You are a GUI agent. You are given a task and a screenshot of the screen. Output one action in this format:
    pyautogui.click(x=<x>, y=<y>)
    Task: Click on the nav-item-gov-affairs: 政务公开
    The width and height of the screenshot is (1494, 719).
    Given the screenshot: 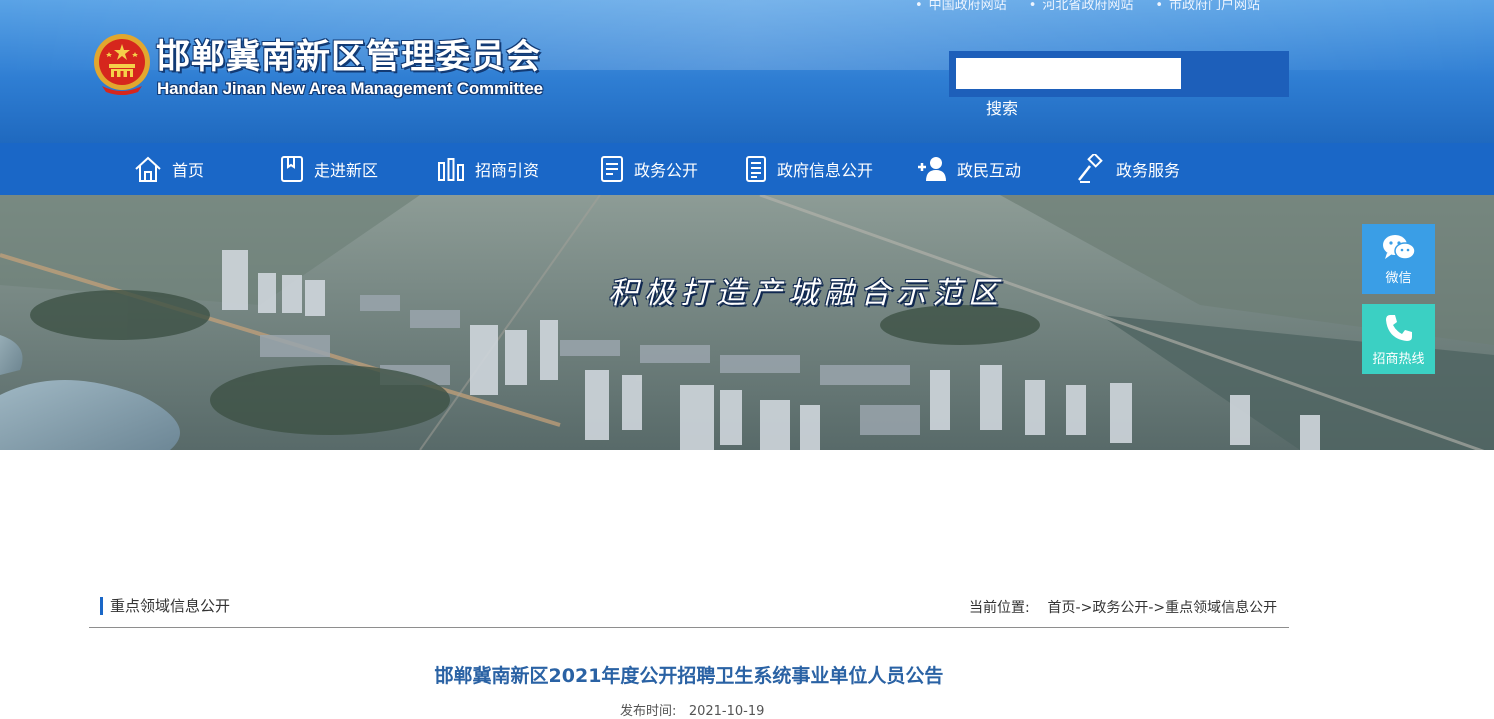 What is the action you would take?
    pyautogui.click(x=649, y=169)
    